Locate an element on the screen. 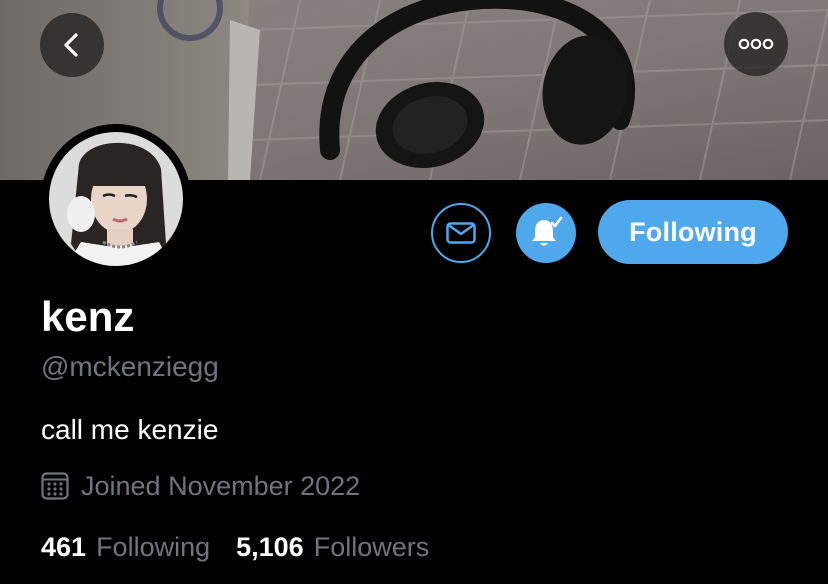 This screenshot has width=828, height=584. notifications-button is located at coordinates (546, 233).